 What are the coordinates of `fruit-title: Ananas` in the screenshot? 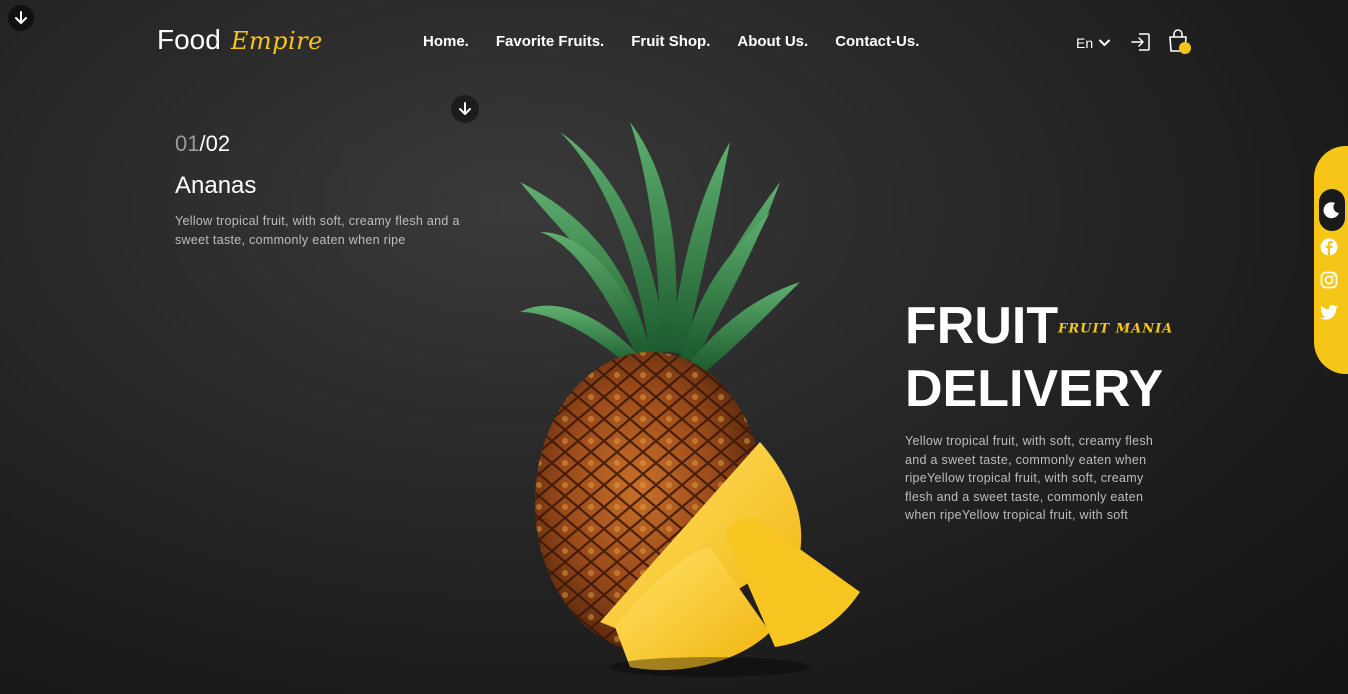 It's located at (216, 185).